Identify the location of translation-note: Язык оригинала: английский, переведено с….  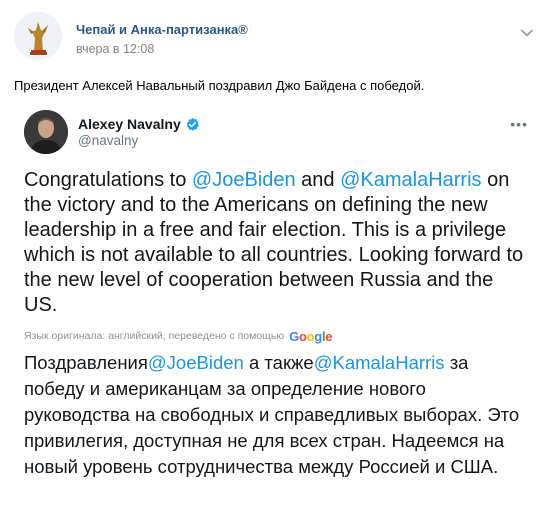
(154, 336).